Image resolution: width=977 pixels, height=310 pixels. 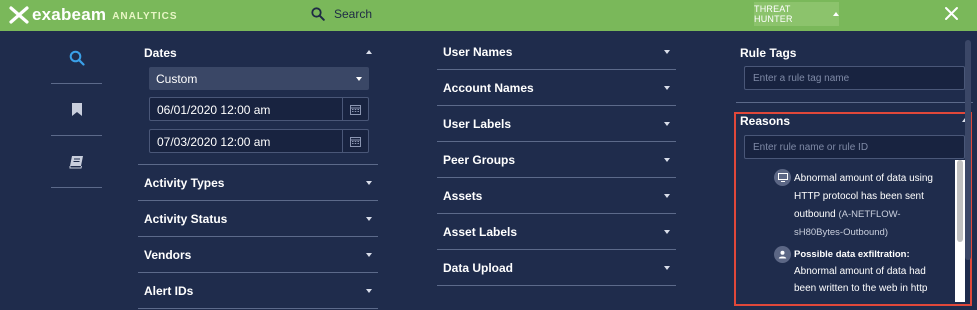 What do you see at coordinates (841, 232) in the screenshot?
I see `reason-rule-id: sH80Bytes-Outbound)` at bounding box center [841, 232].